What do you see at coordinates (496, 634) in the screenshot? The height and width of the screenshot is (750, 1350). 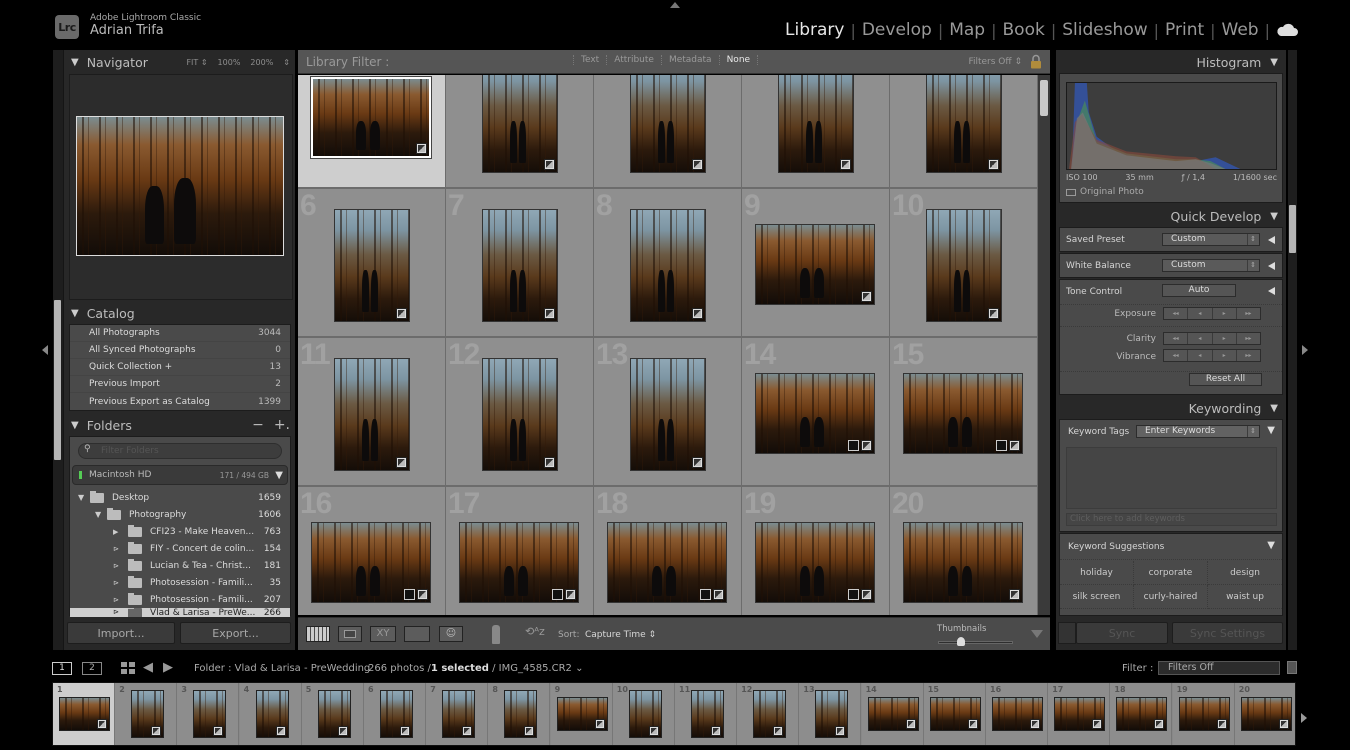 I see `painter-icon` at bounding box center [496, 634].